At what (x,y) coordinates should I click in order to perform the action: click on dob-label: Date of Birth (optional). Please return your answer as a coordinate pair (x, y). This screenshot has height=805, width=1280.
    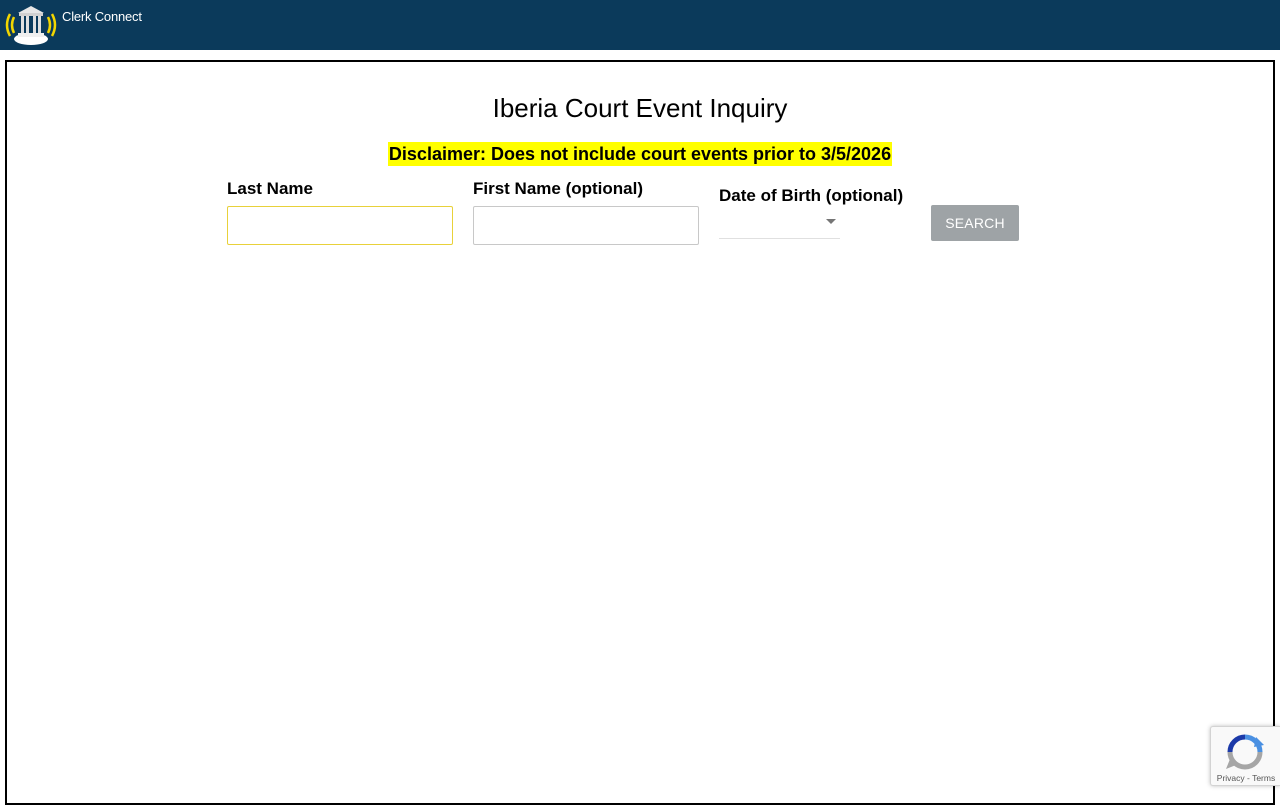
    Looking at the image, I should click on (811, 195).